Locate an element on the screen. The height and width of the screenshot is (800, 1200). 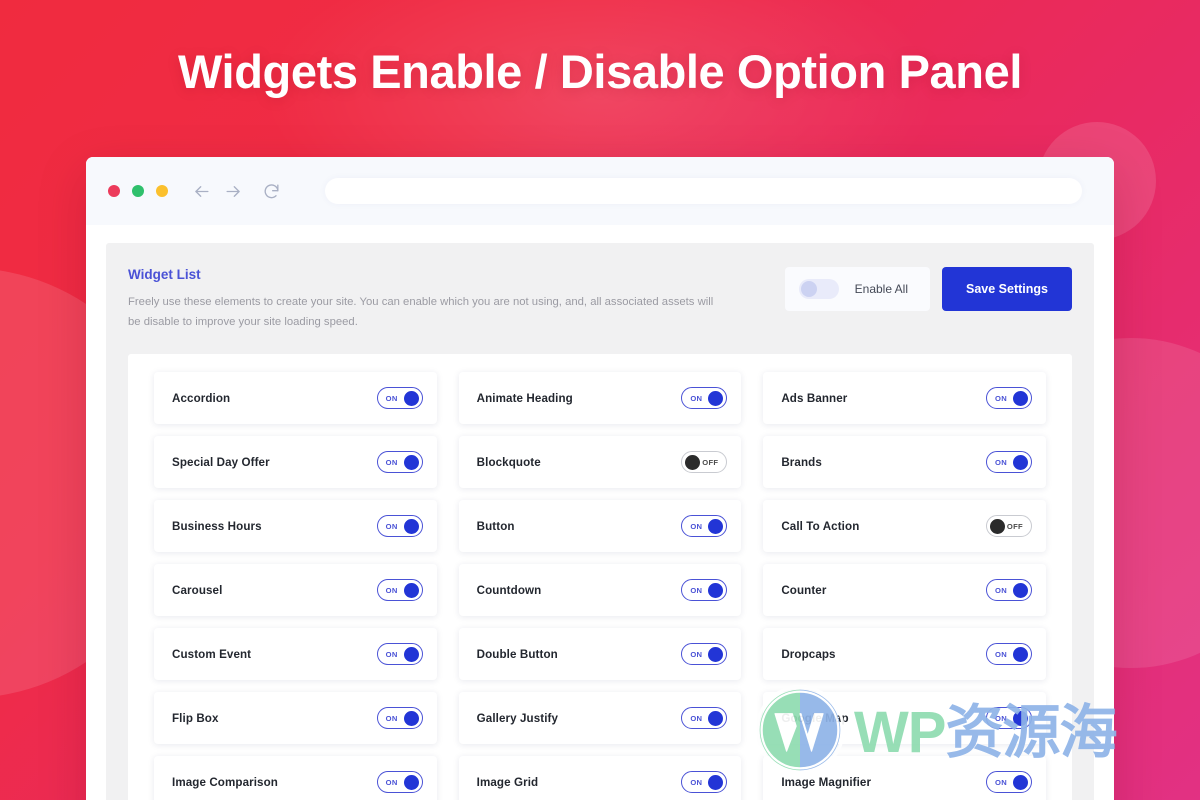
widget-card: Image Magnifier ON is located at coordinates (904, 778).